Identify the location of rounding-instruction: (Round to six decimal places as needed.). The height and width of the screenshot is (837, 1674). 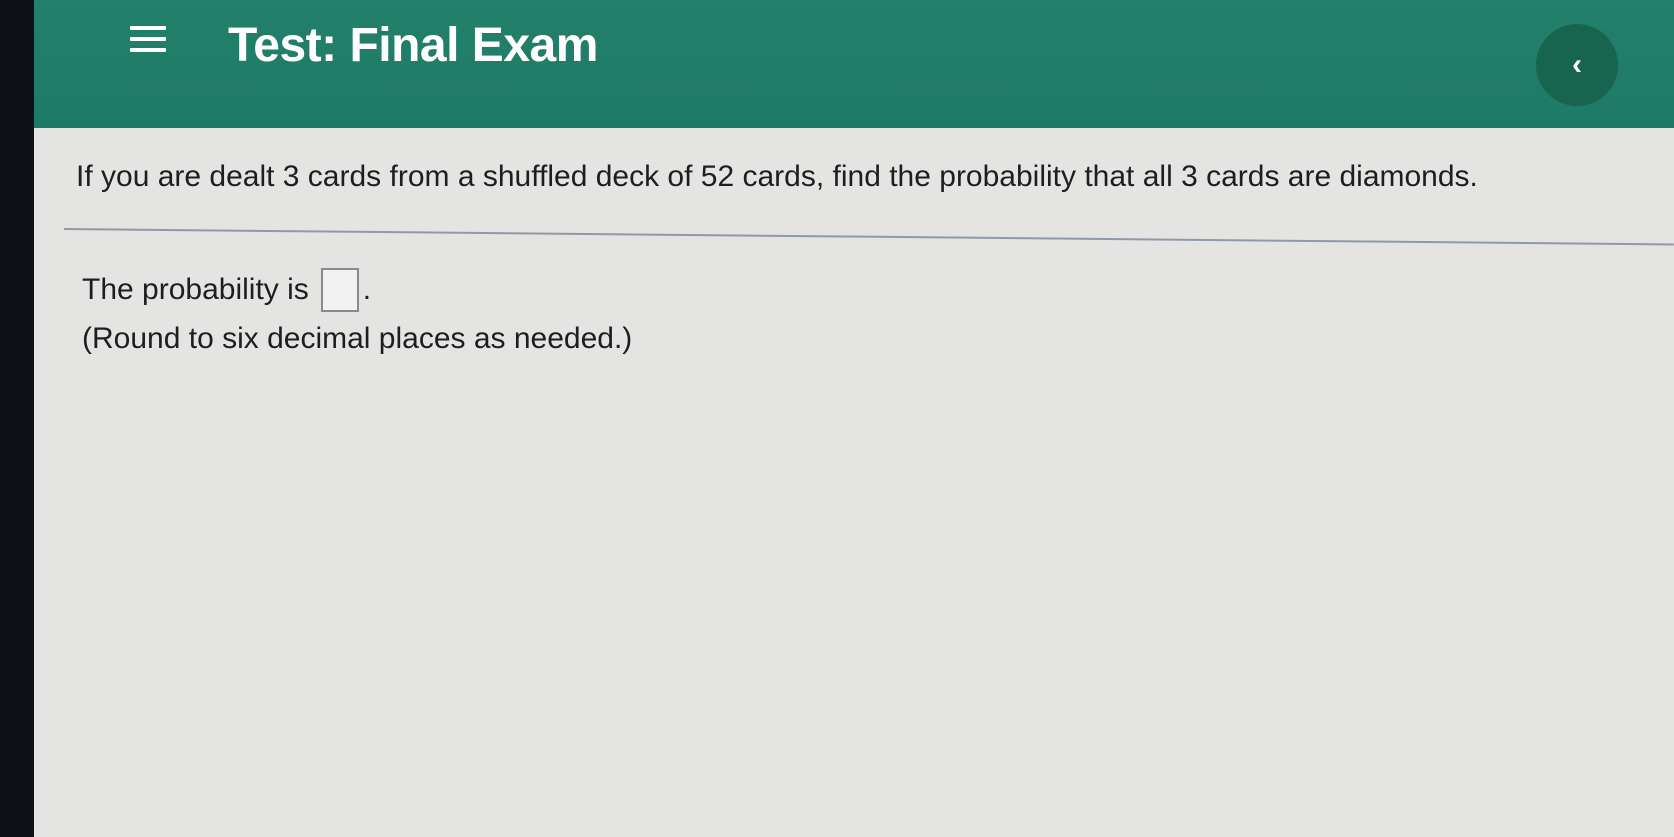
(357, 338).